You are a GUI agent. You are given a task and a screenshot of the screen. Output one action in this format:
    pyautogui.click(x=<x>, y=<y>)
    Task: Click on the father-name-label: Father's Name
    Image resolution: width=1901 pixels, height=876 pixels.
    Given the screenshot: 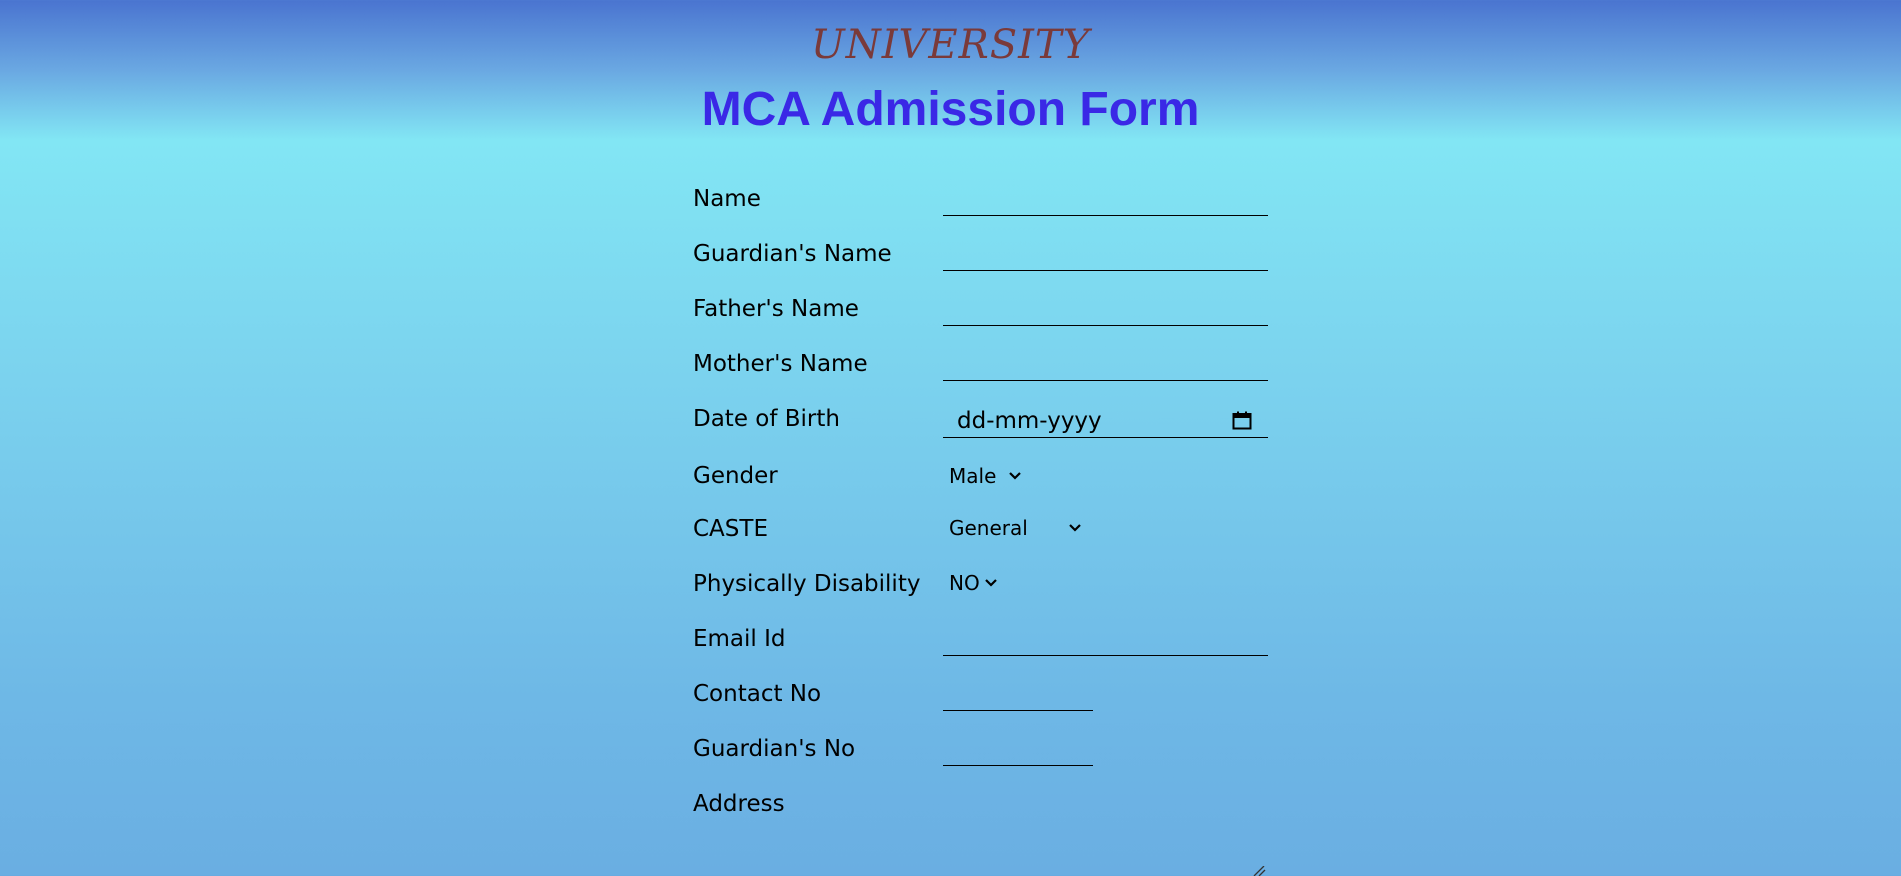 What is the action you would take?
    pyautogui.click(x=776, y=309)
    